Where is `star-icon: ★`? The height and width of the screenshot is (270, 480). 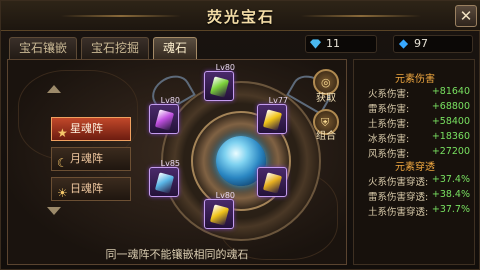 star-icon: ★ is located at coordinates (62, 133).